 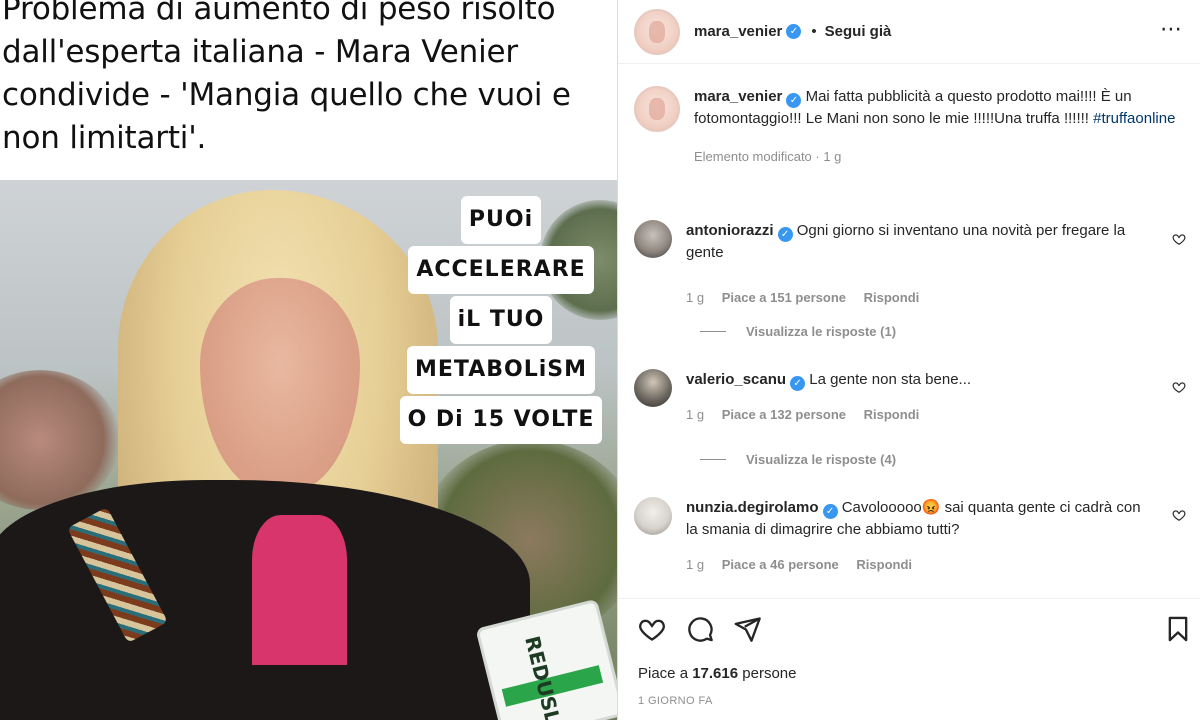 I want to click on overlay-line: O Di 15 VOLTE, so click(x=501, y=420).